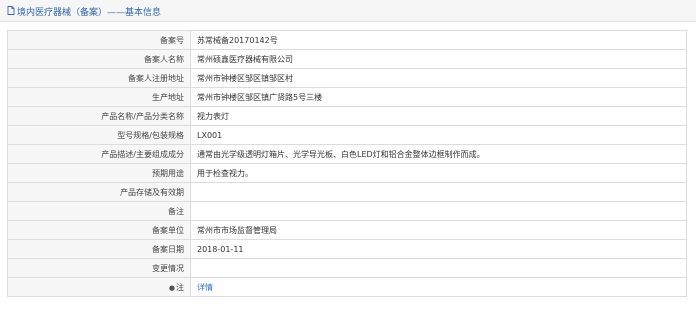 The image size is (696, 323). Describe the element at coordinates (99, 40) in the screenshot. I see `row-label: 备案号` at that location.